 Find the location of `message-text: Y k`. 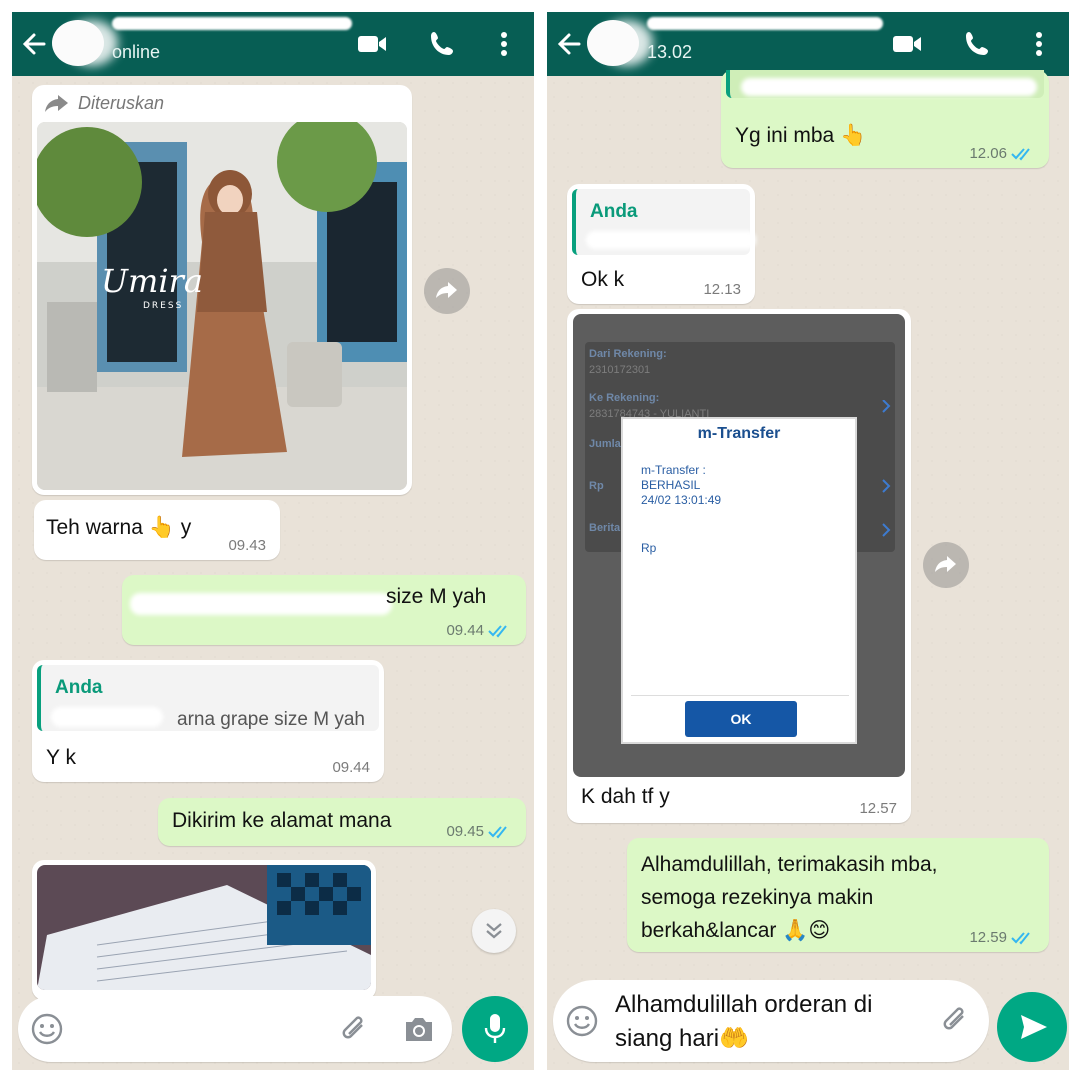

message-text: Y k is located at coordinates (61, 757).